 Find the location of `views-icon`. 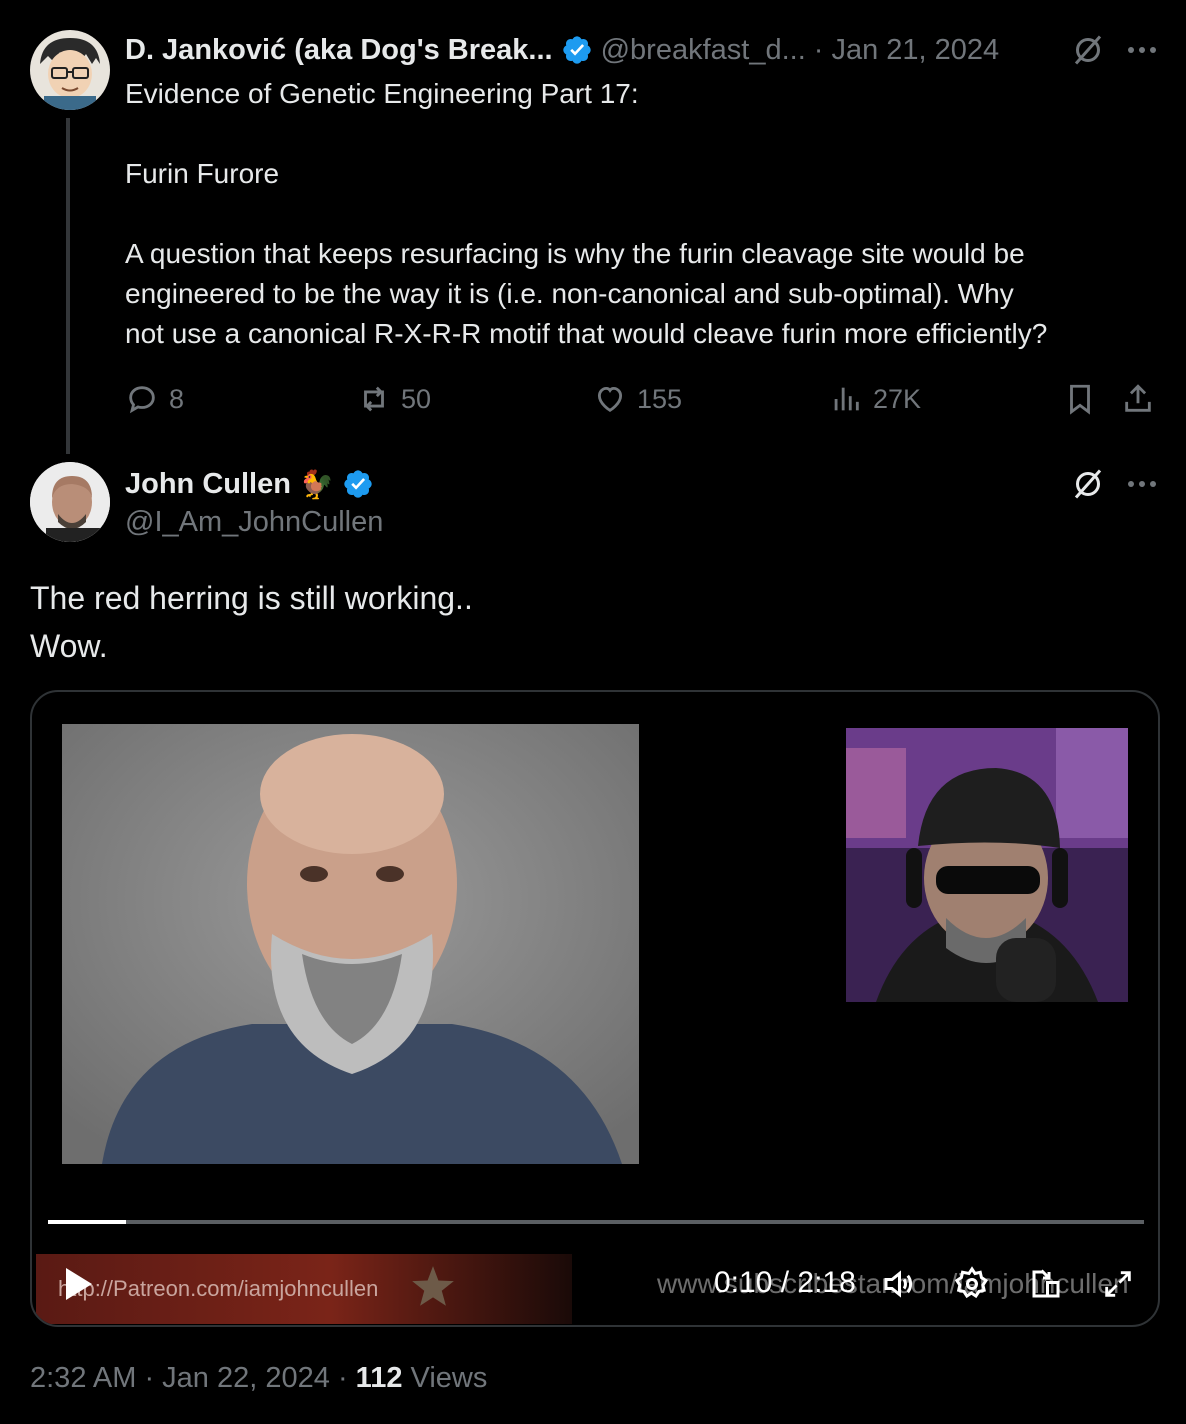

views-icon is located at coordinates (846, 399).